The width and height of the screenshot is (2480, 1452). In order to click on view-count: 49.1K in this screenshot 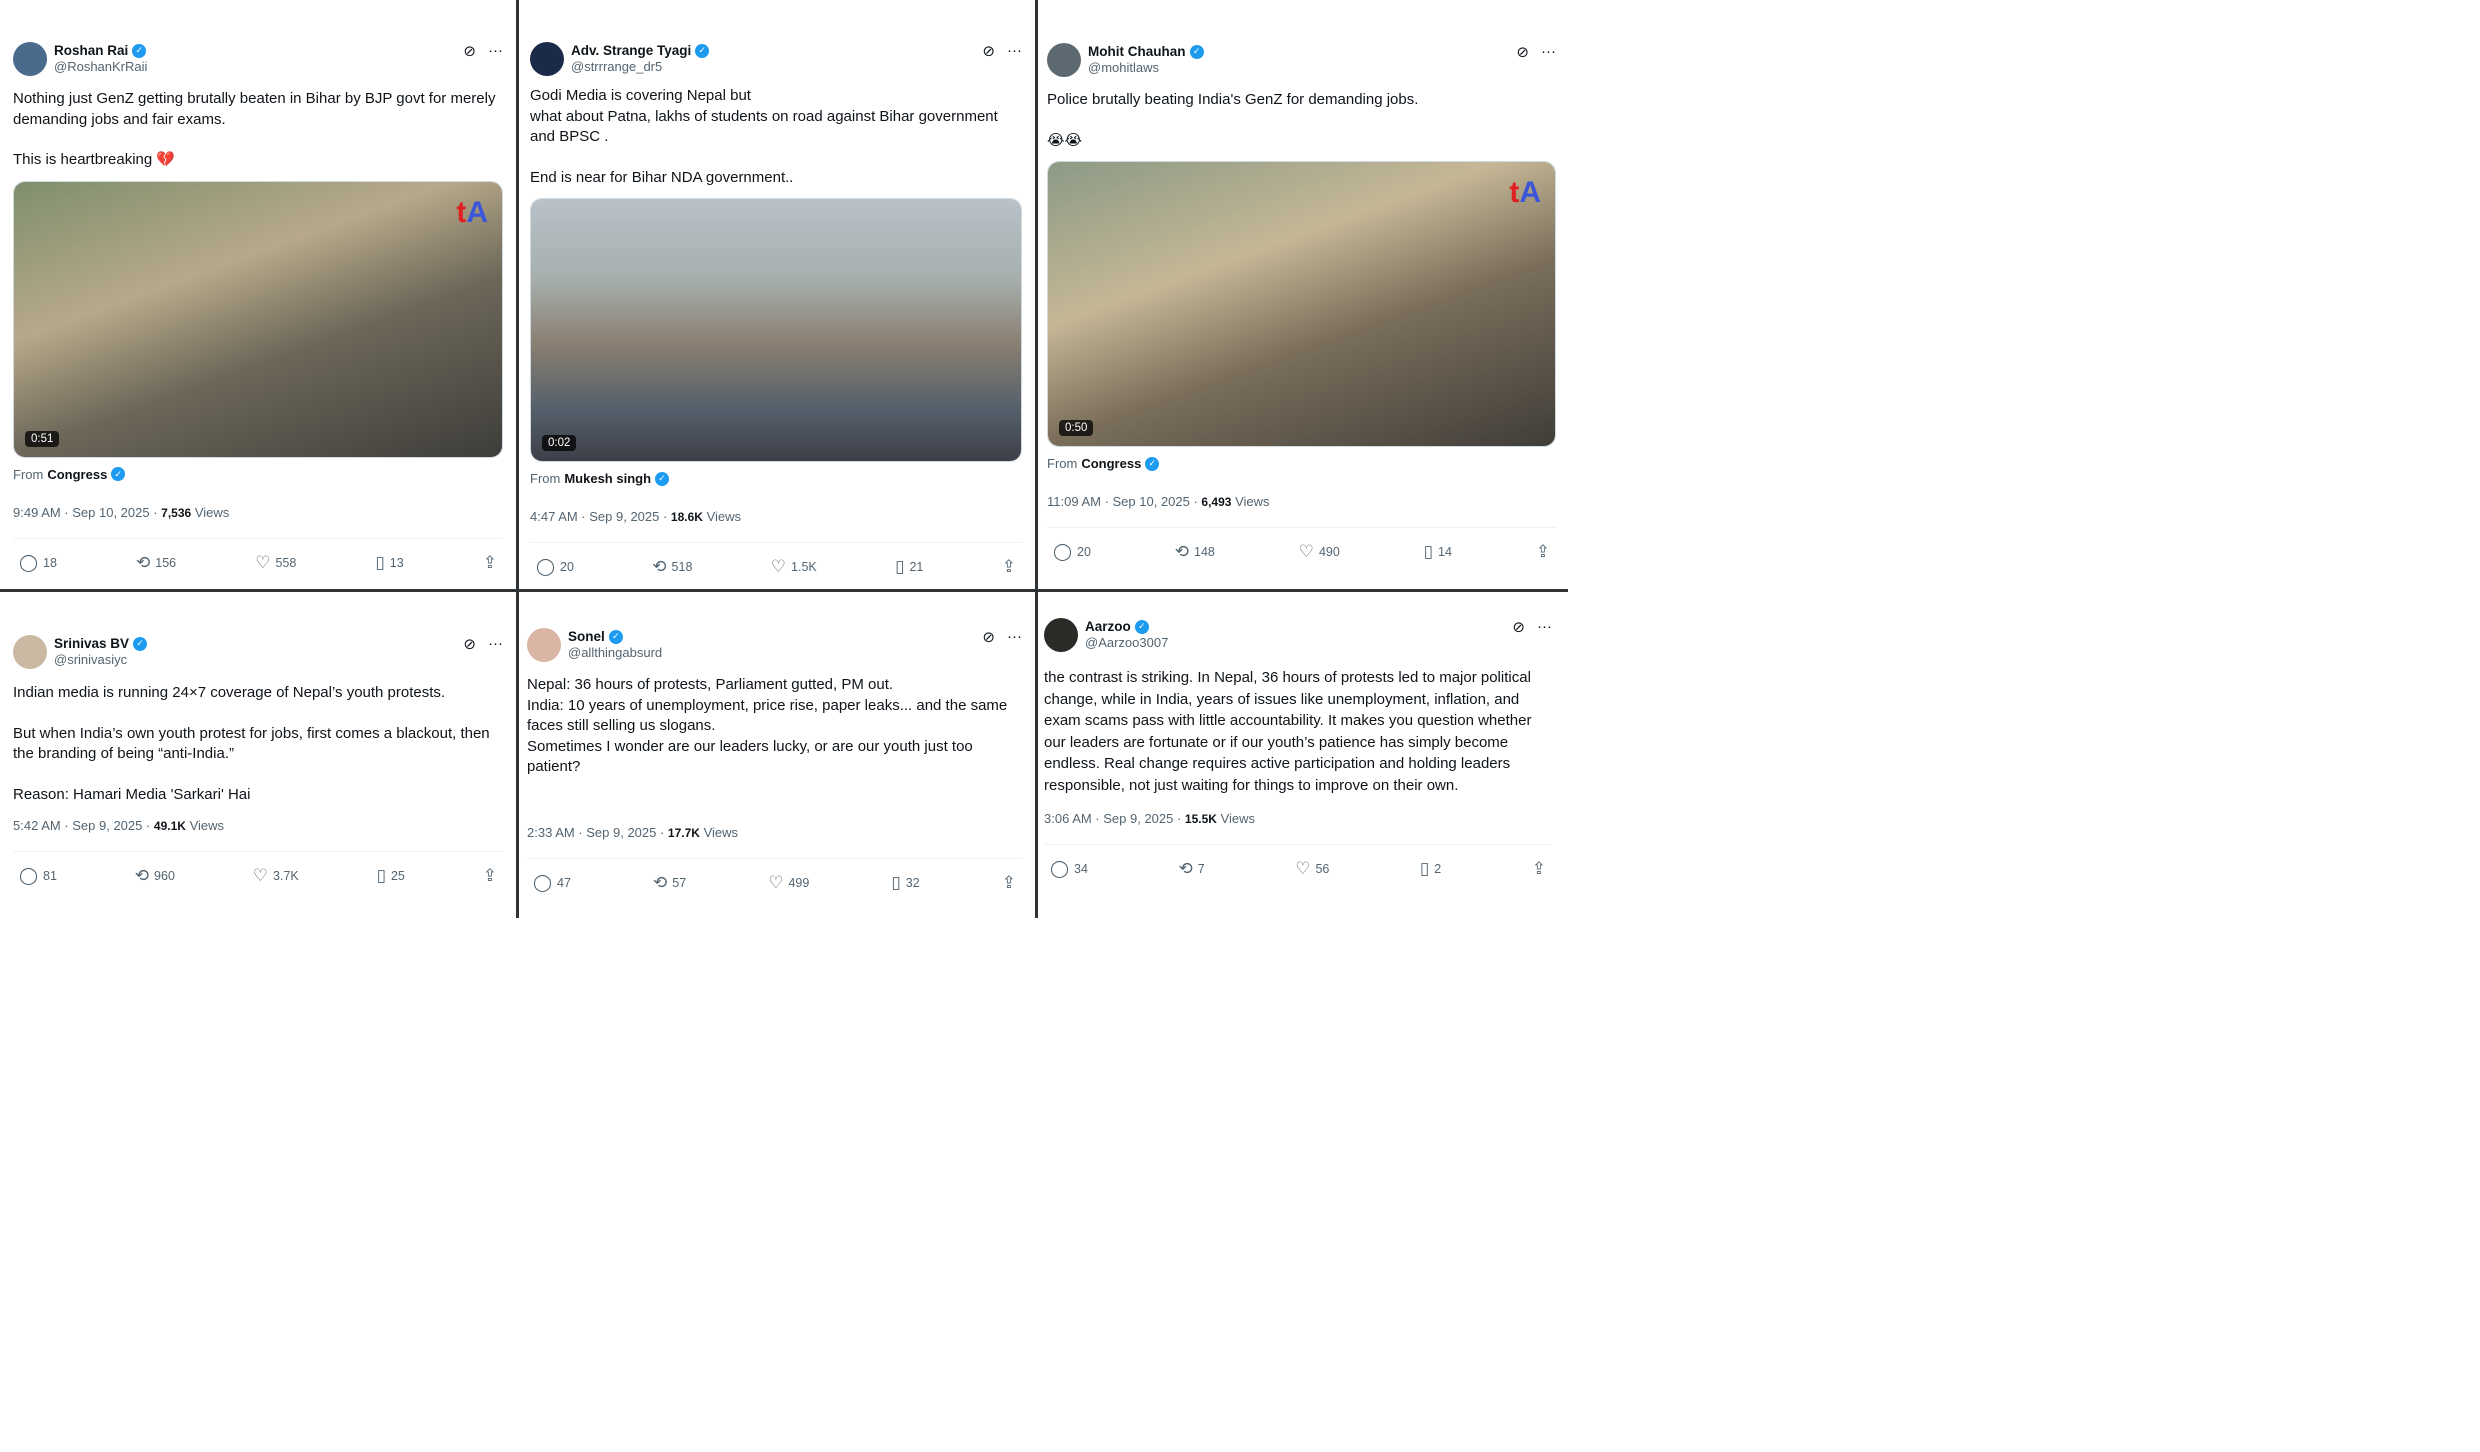, I will do `click(169, 826)`.